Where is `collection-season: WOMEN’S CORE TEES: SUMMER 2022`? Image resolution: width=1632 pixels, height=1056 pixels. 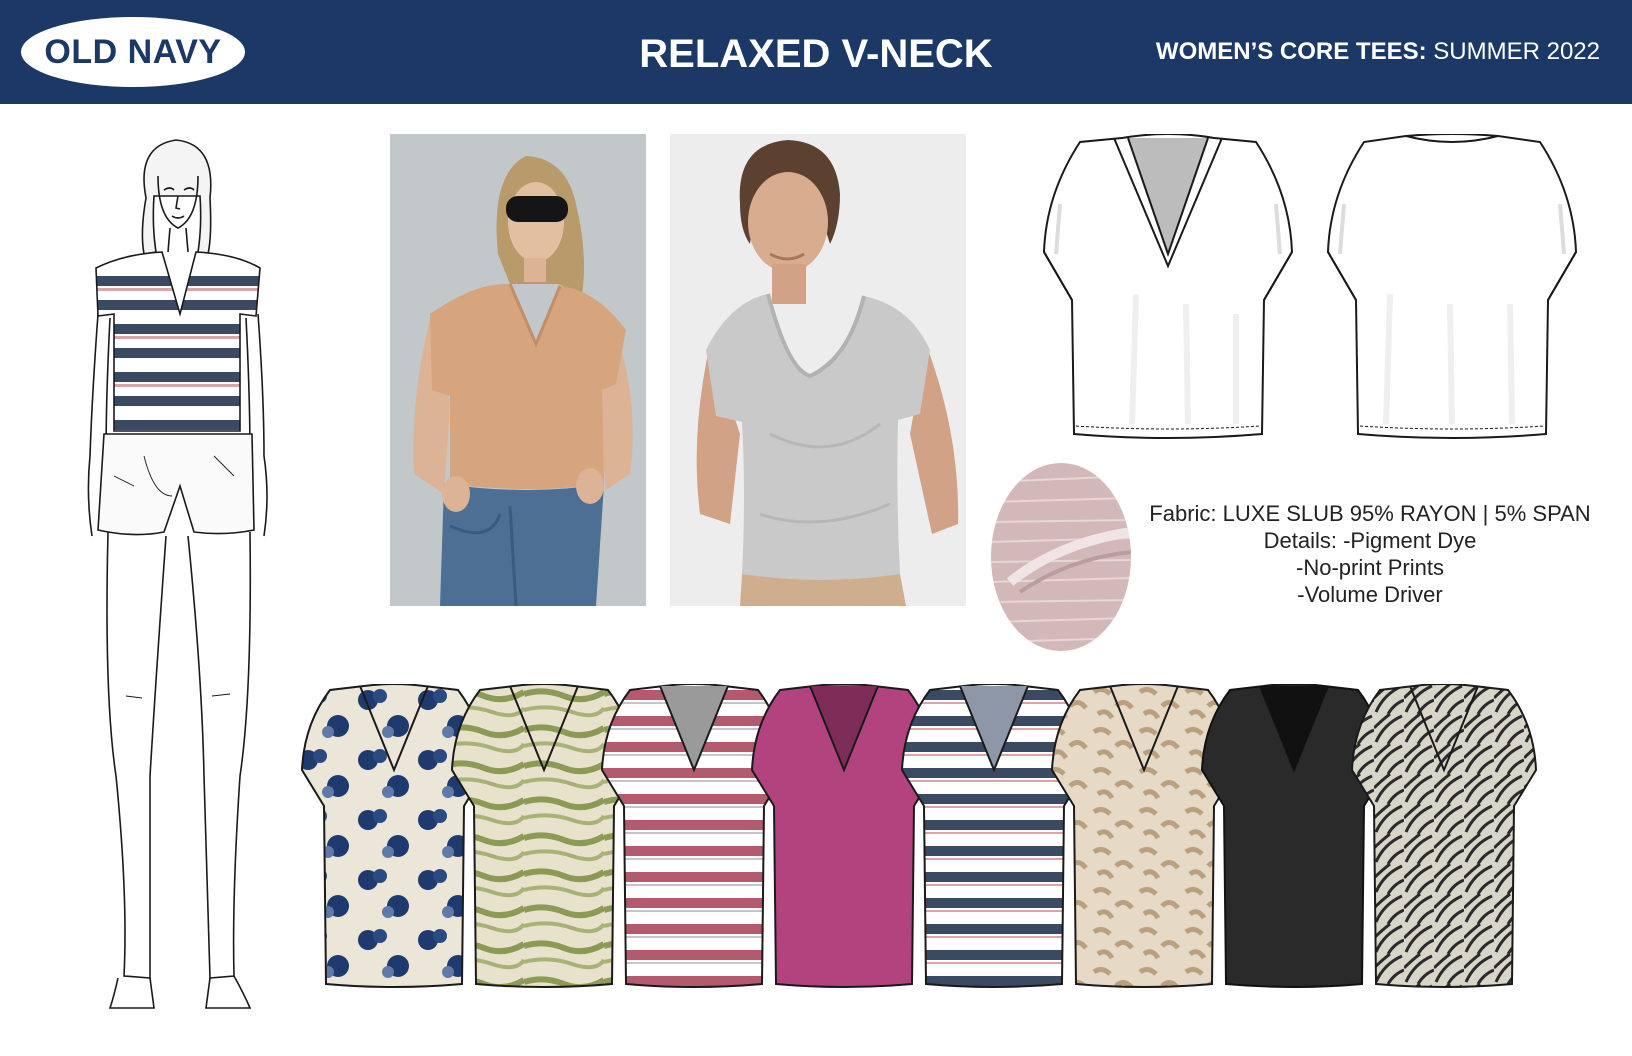
collection-season: WOMEN’S CORE TEES: SUMMER 2022 is located at coordinates (1378, 52).